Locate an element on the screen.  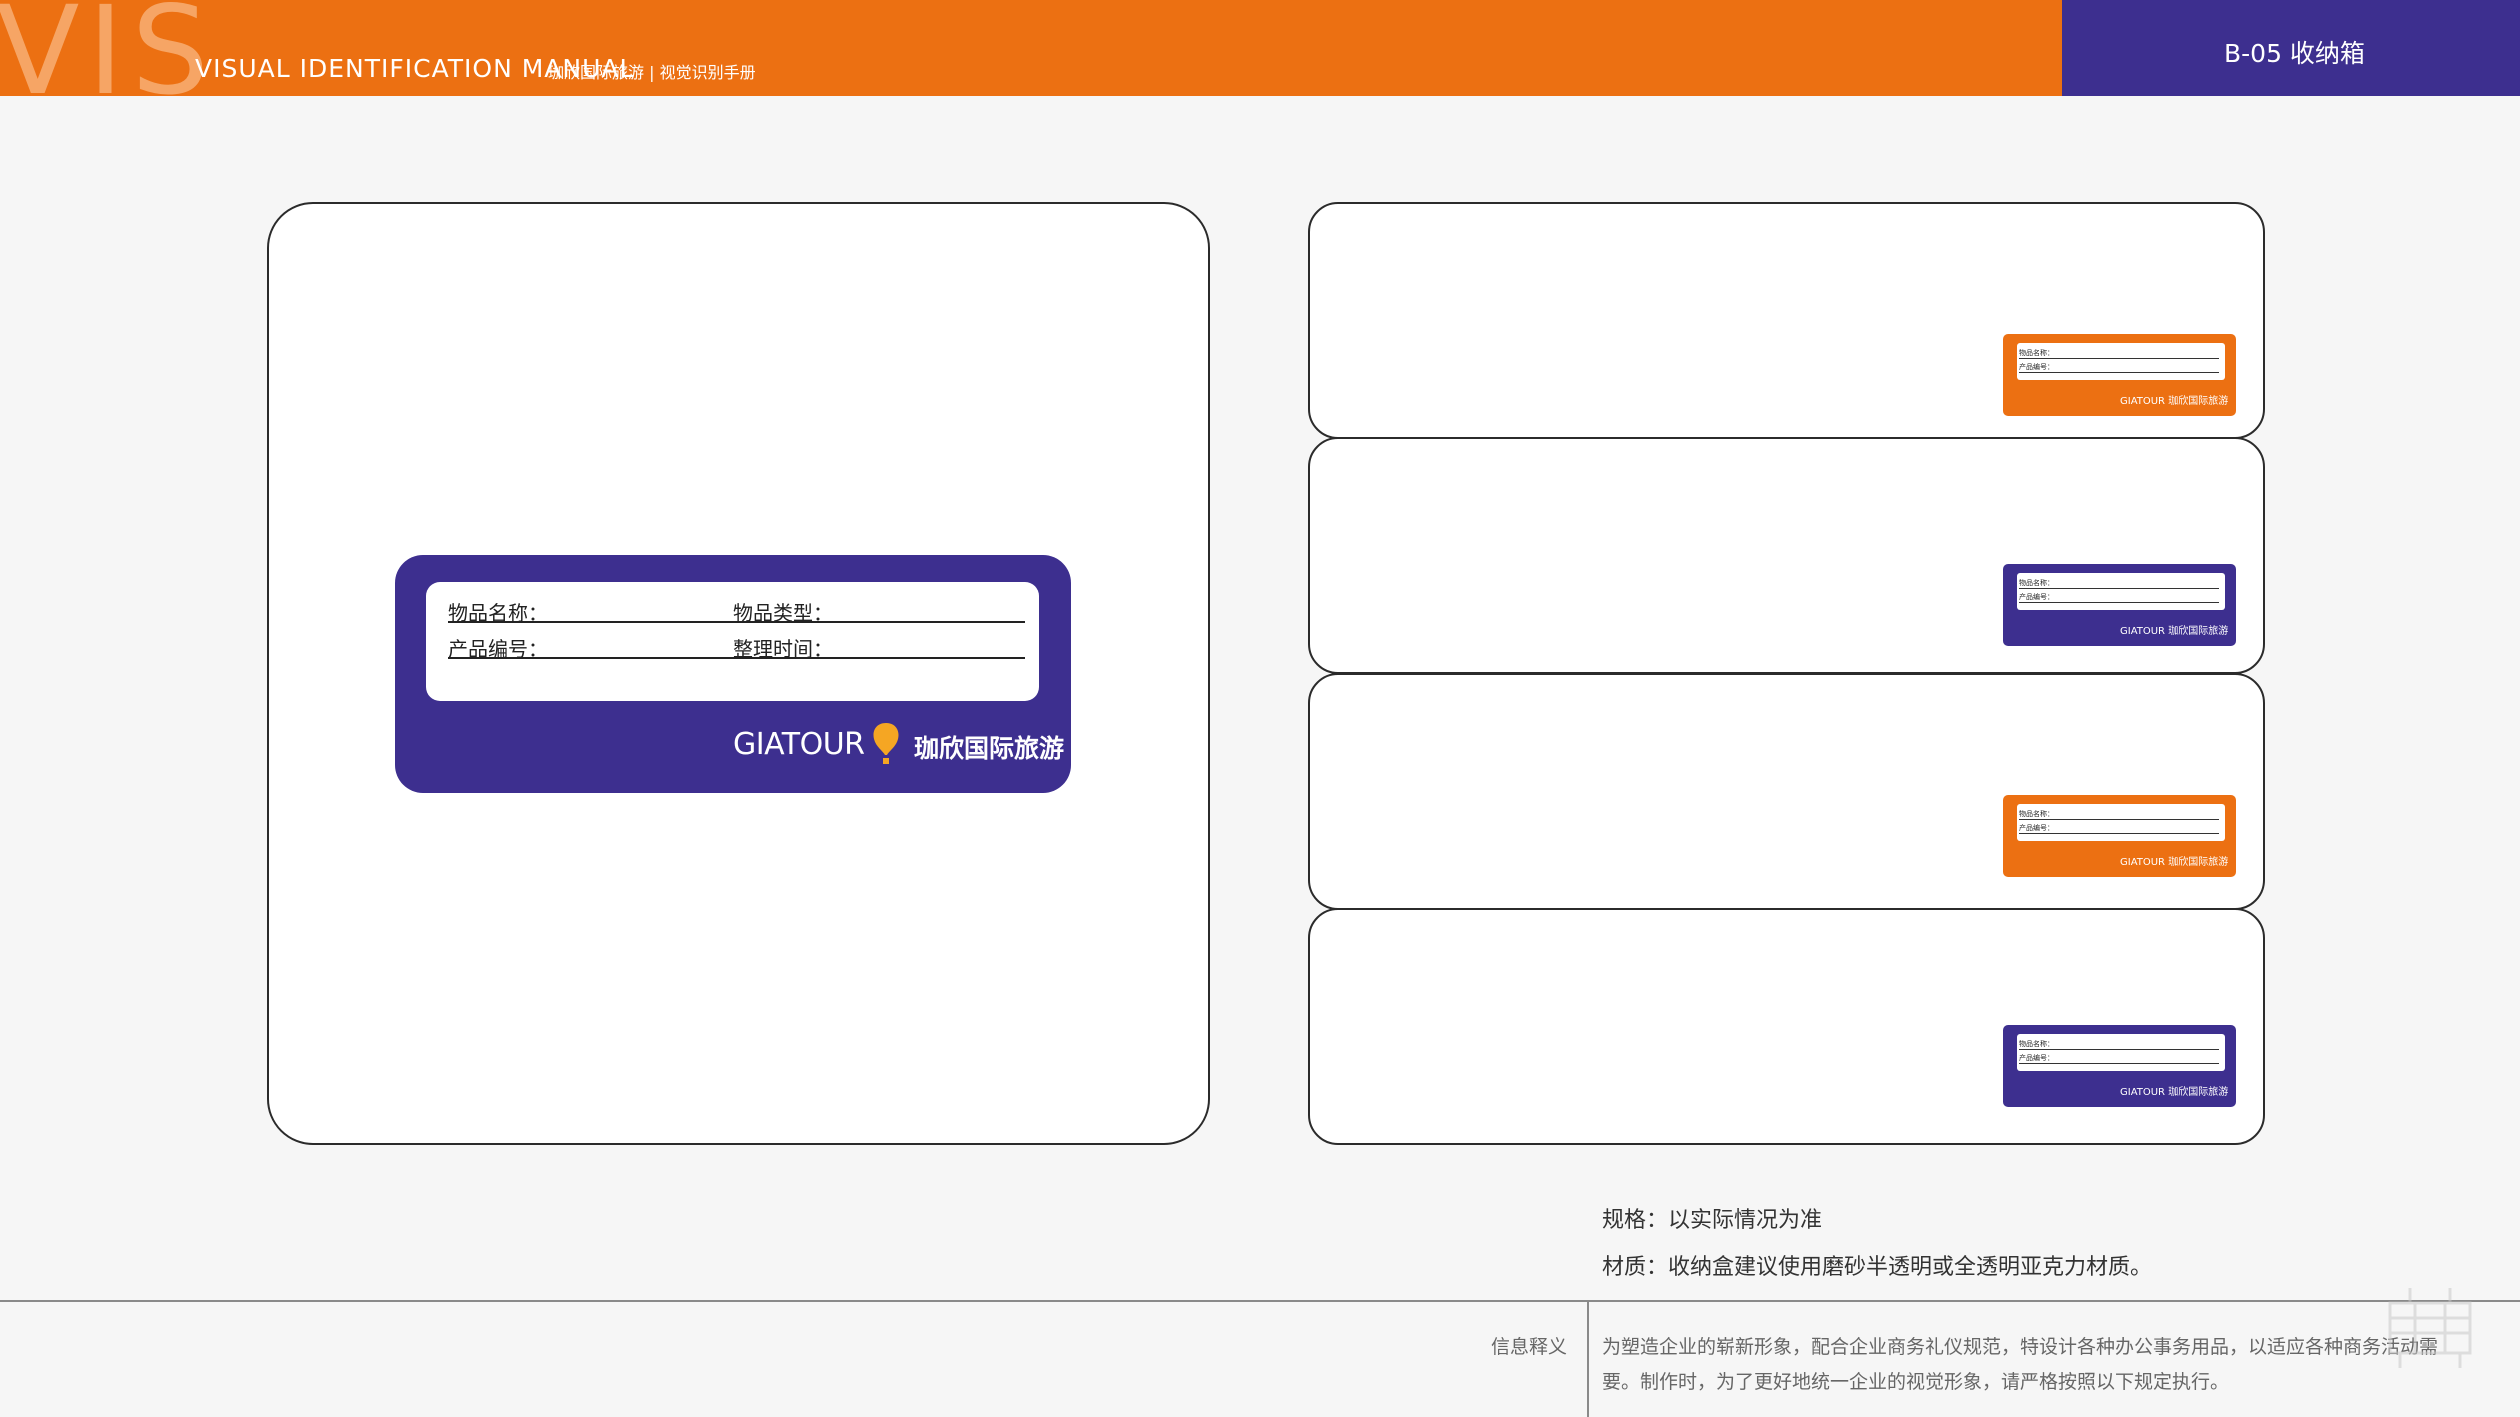
footer-label: 信息释义 is located at coordinates (1529, 1347).